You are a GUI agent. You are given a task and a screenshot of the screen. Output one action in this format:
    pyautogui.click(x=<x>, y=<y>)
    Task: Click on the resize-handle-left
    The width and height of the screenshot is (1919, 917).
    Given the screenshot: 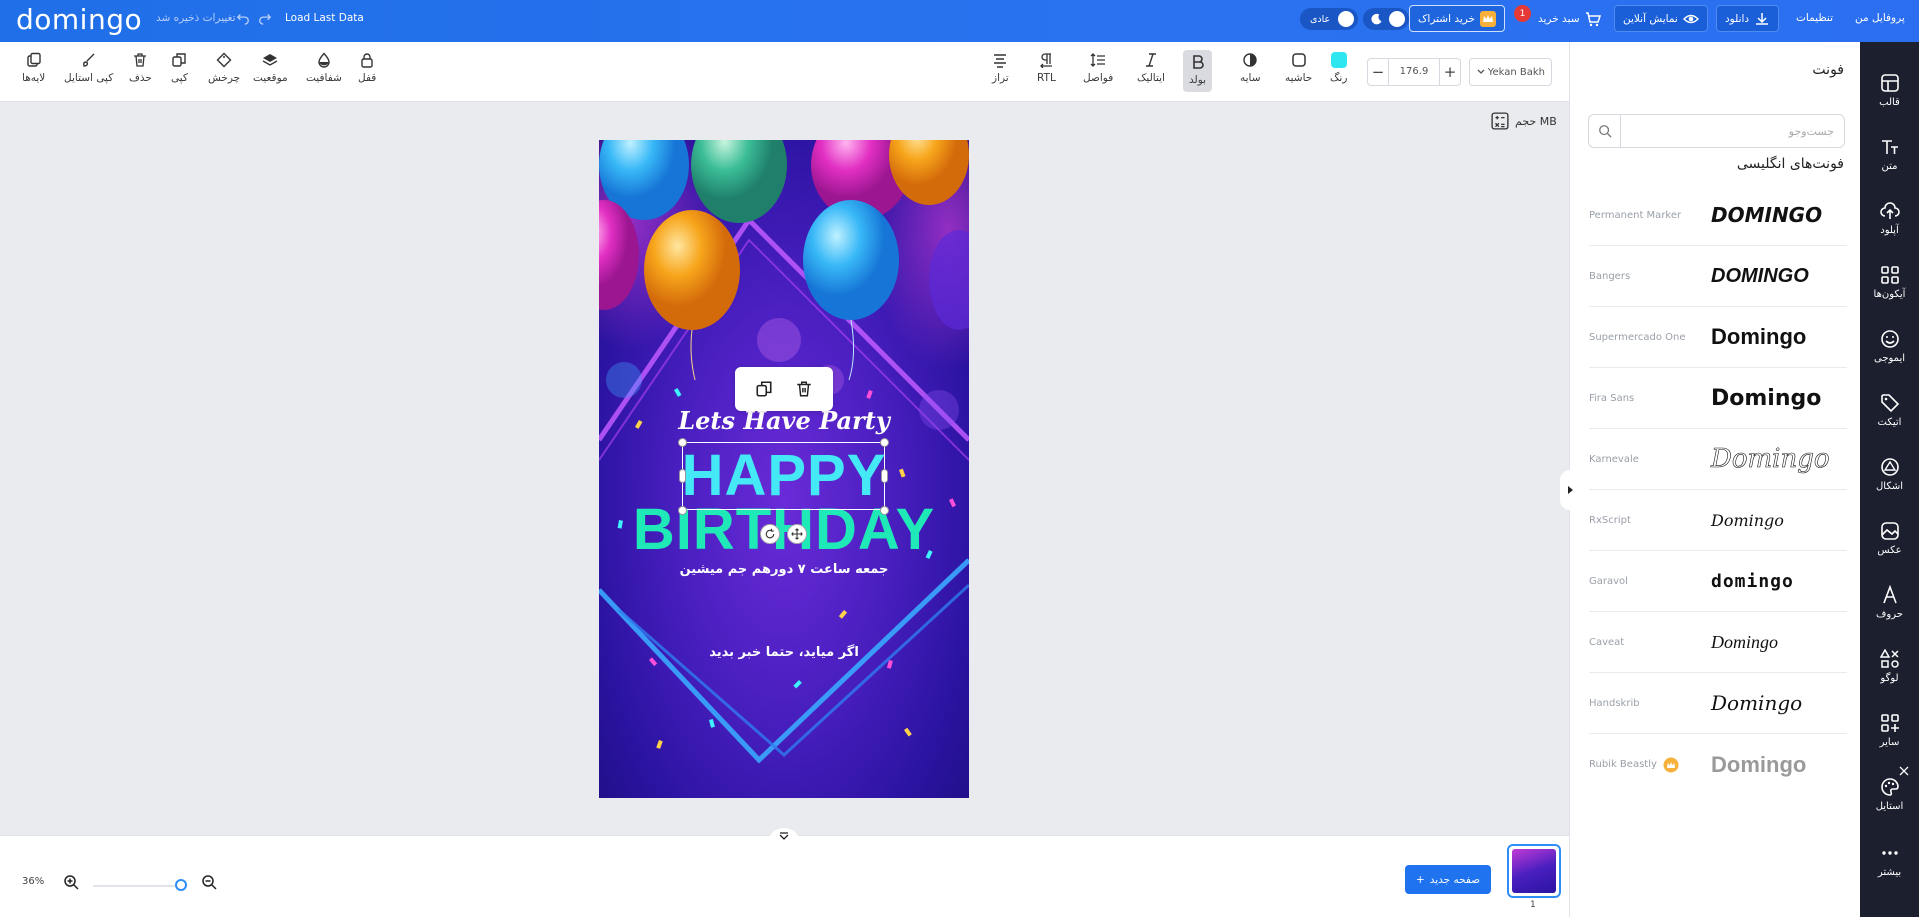 What is the action you would take?
    pyautogui.click(x=682, y=476)
    